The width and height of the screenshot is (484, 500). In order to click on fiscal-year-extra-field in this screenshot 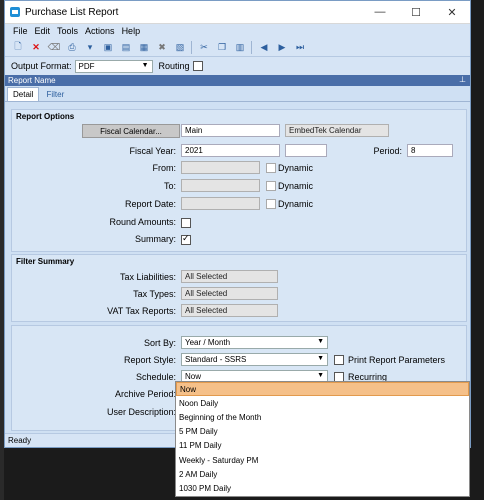, I will do `click(306, 150)`.